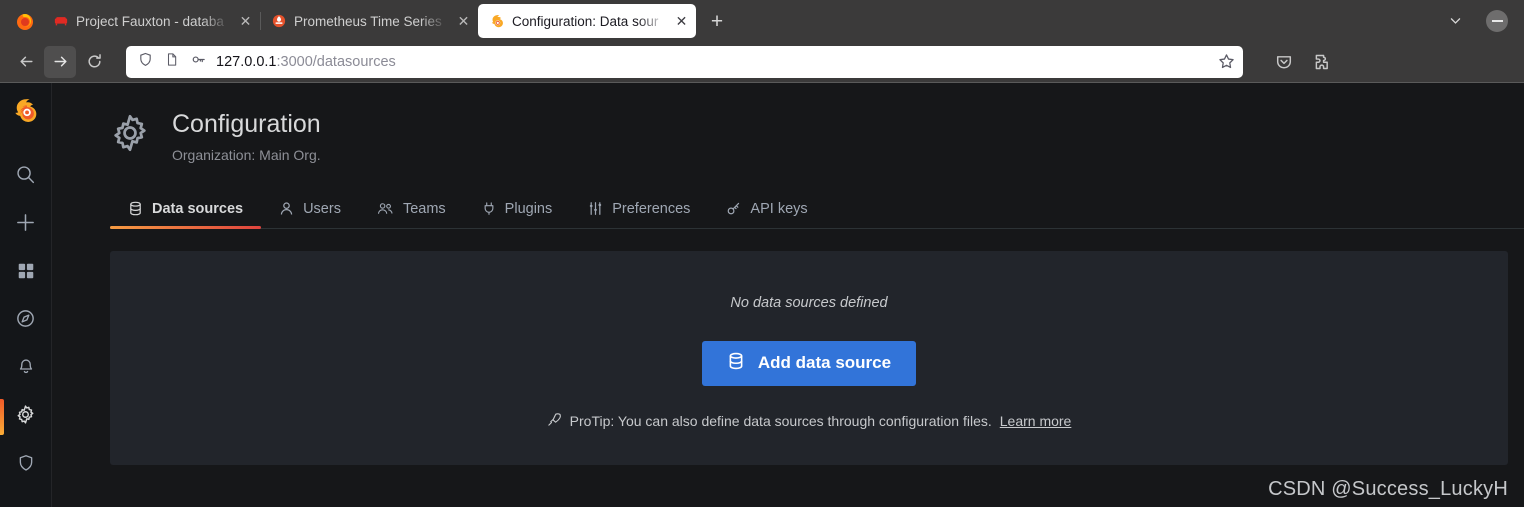 This screenshot has width=1524, height=507. I want to click on tab-label: Users, so click(322, 208).